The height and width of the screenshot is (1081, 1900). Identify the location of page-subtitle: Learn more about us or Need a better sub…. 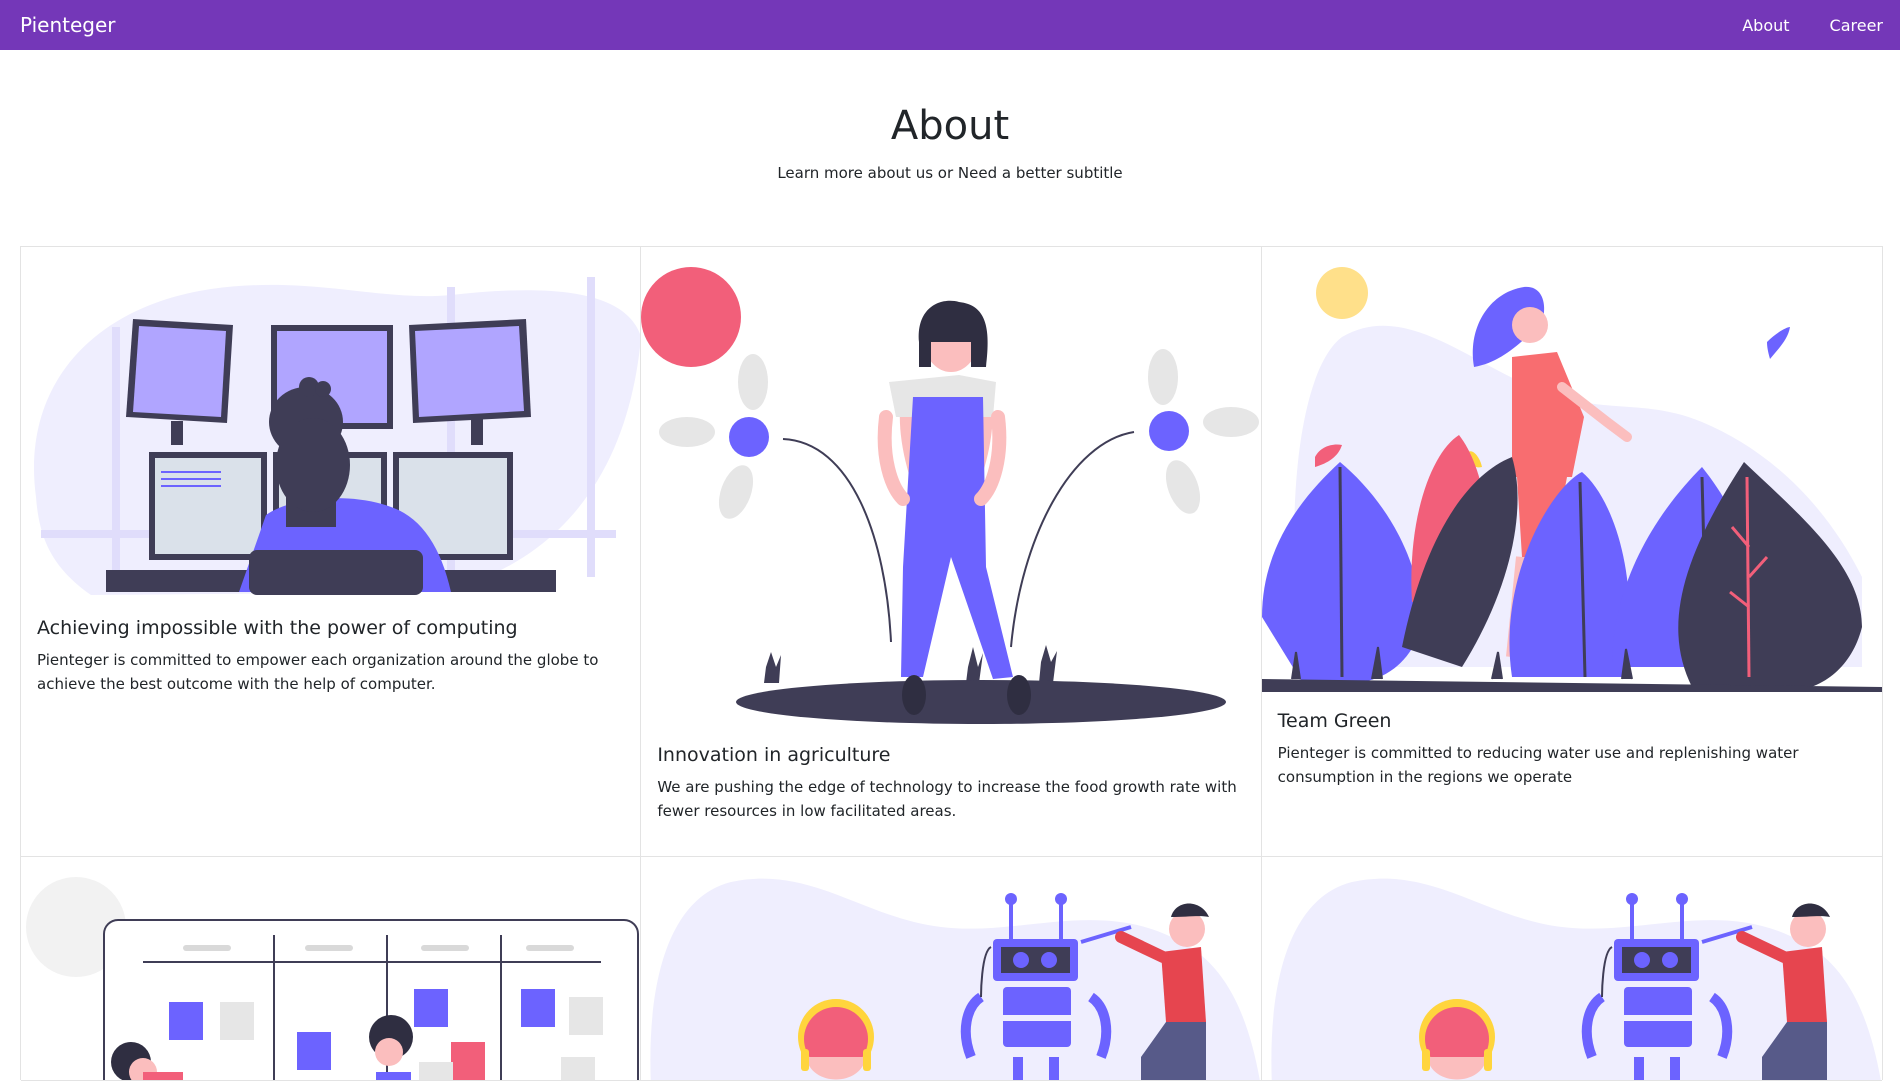
(950, 173).